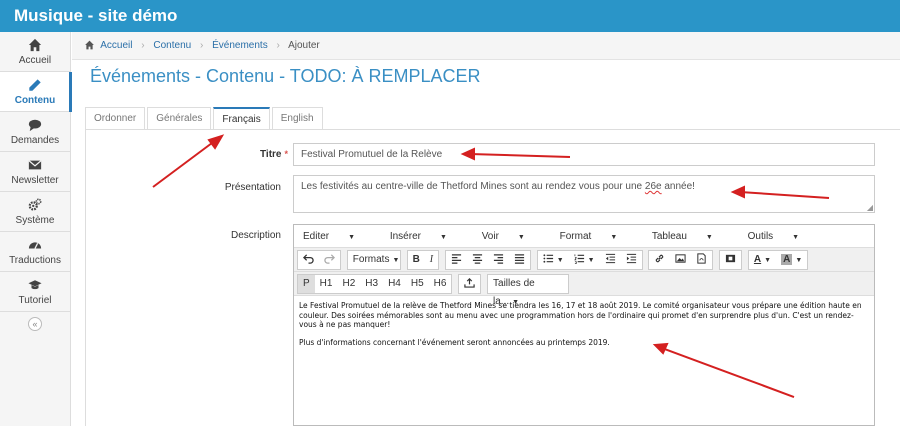 Image resolution: width=900 pixels, height=426 pixels. What do you see at coordinates (477, 260) in the screenshot?
I see `align-center-button` at bounding box center [477, 260].